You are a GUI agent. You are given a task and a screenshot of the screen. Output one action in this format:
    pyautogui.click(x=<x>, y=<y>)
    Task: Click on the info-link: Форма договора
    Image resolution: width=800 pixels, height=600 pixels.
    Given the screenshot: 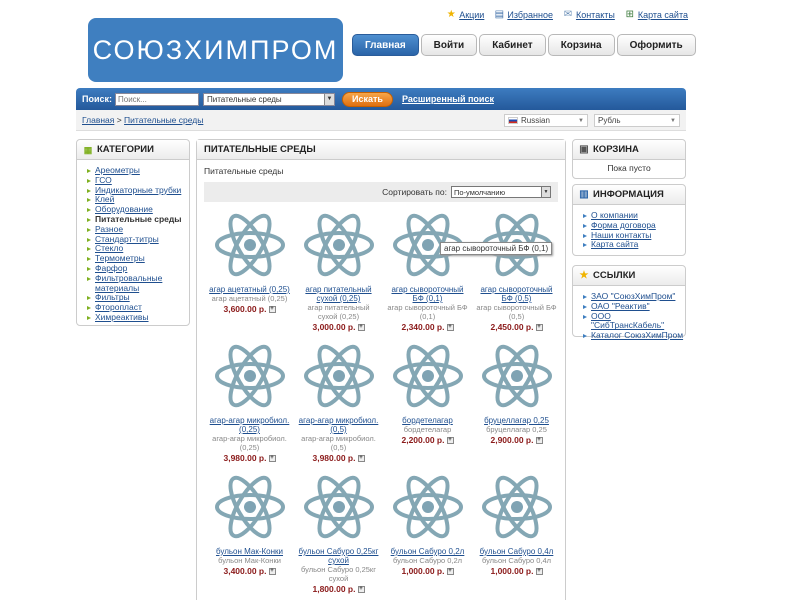 What is the action you would take?
    pyautogui.click(x=623, y=225)
    